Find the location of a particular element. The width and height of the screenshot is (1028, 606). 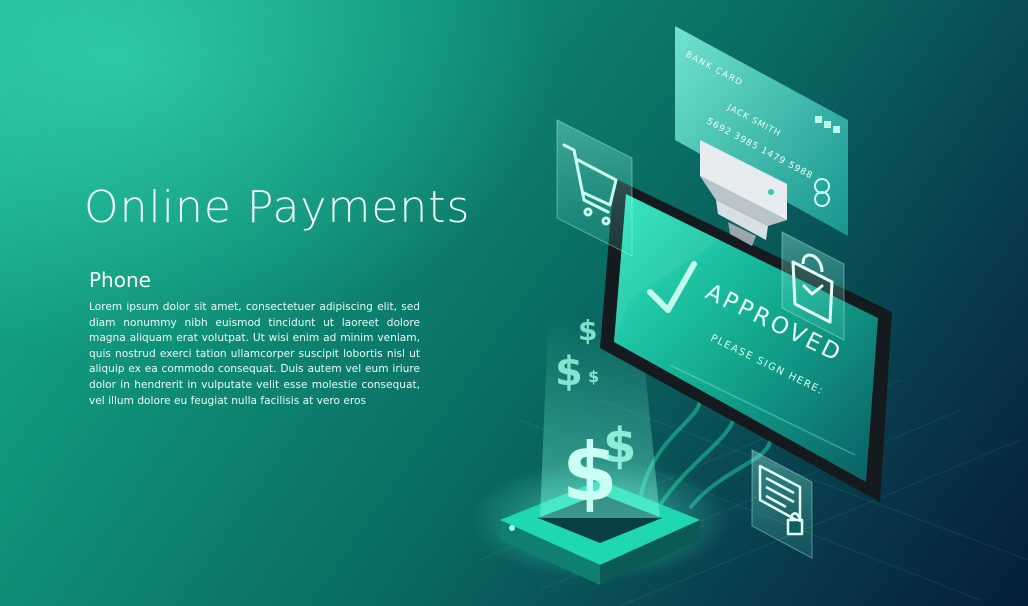

shopping-cart-panel is located at coordinates (594, 188).